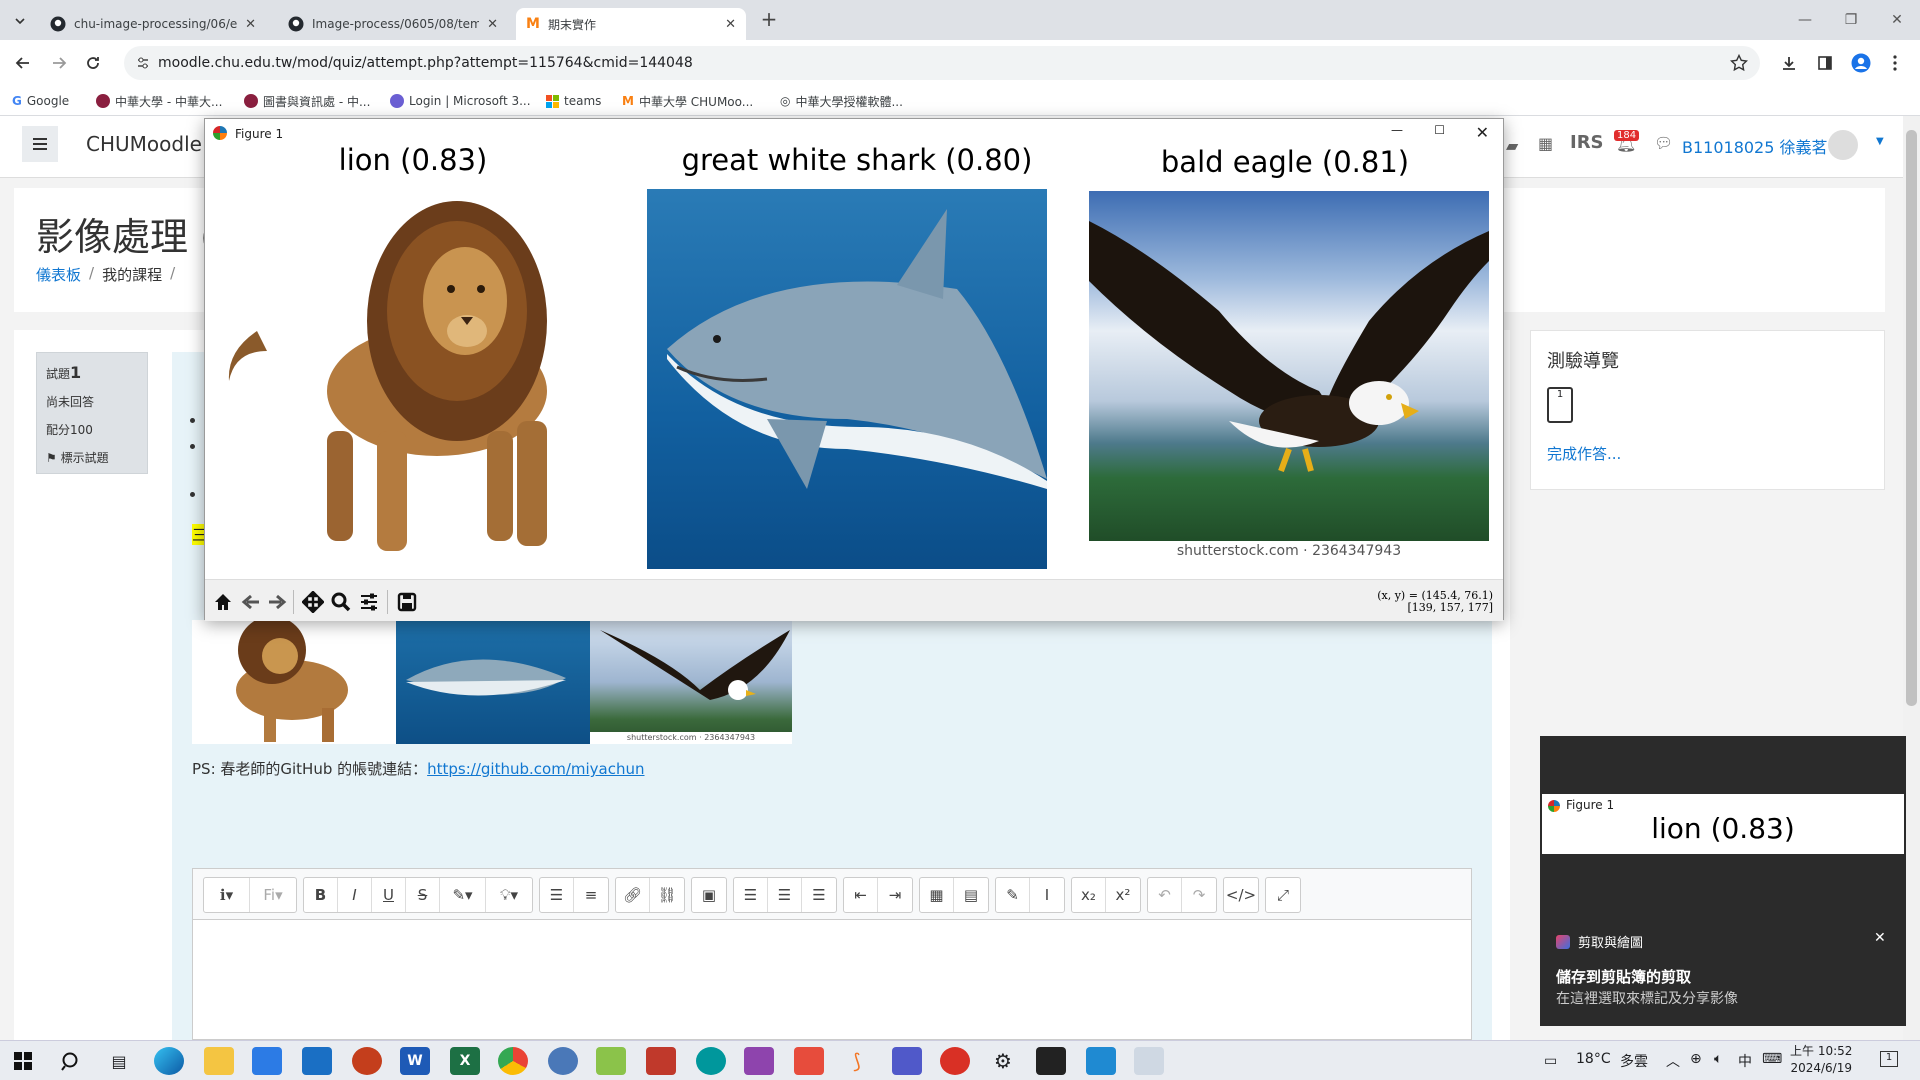 Image resolution: width=1920 pixels, height=1080 pixels. I want to click on settings-icon: ⚙, so click(1003, 1061).